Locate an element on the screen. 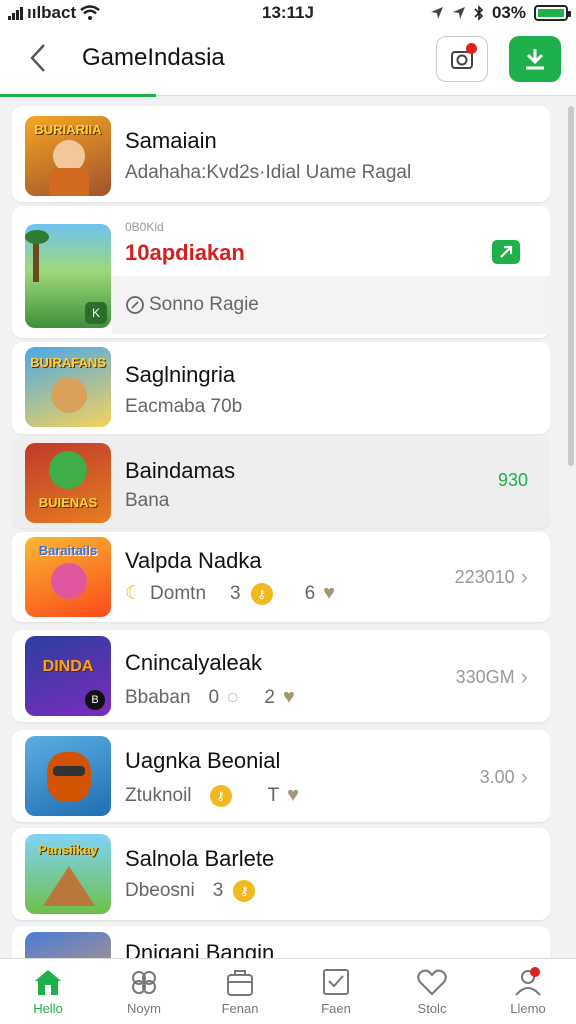  item-title: Saglningria is located at coordinates (180, 374).